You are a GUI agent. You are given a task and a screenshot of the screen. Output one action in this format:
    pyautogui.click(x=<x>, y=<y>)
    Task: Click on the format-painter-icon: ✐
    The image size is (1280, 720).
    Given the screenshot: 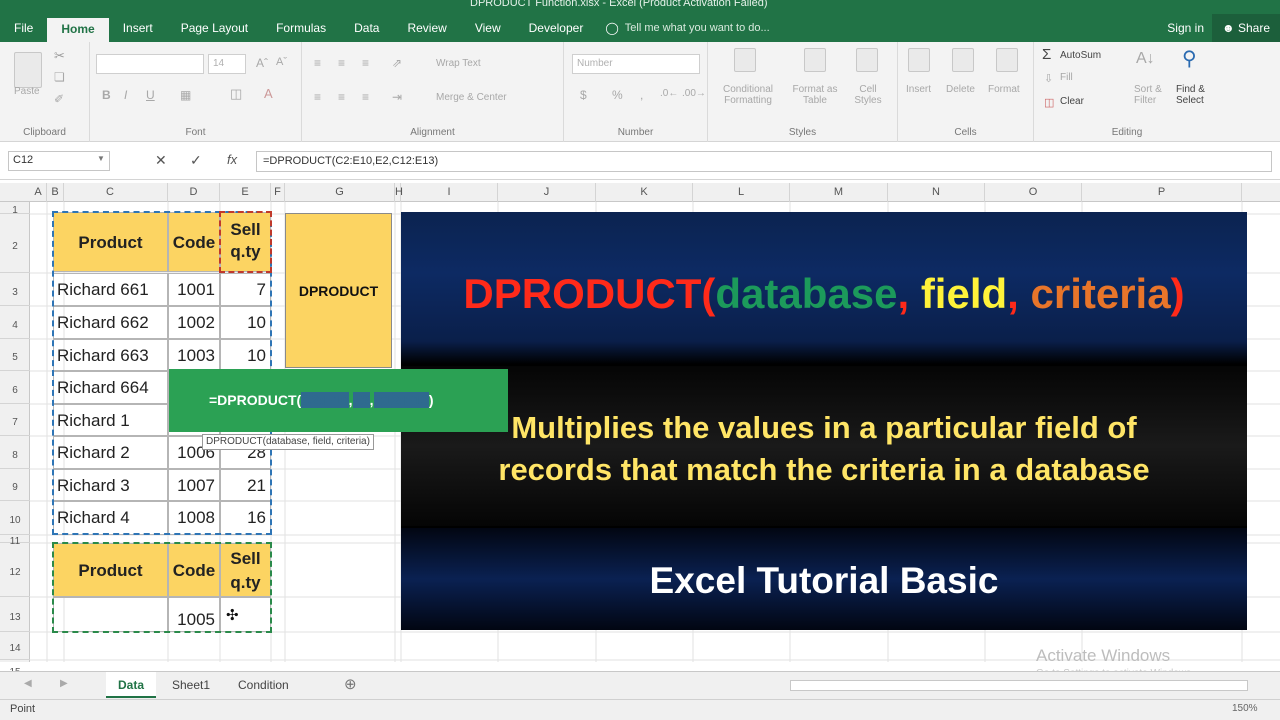 What is the action you would take?
    pyautogui.click(x=59, y=99)
    